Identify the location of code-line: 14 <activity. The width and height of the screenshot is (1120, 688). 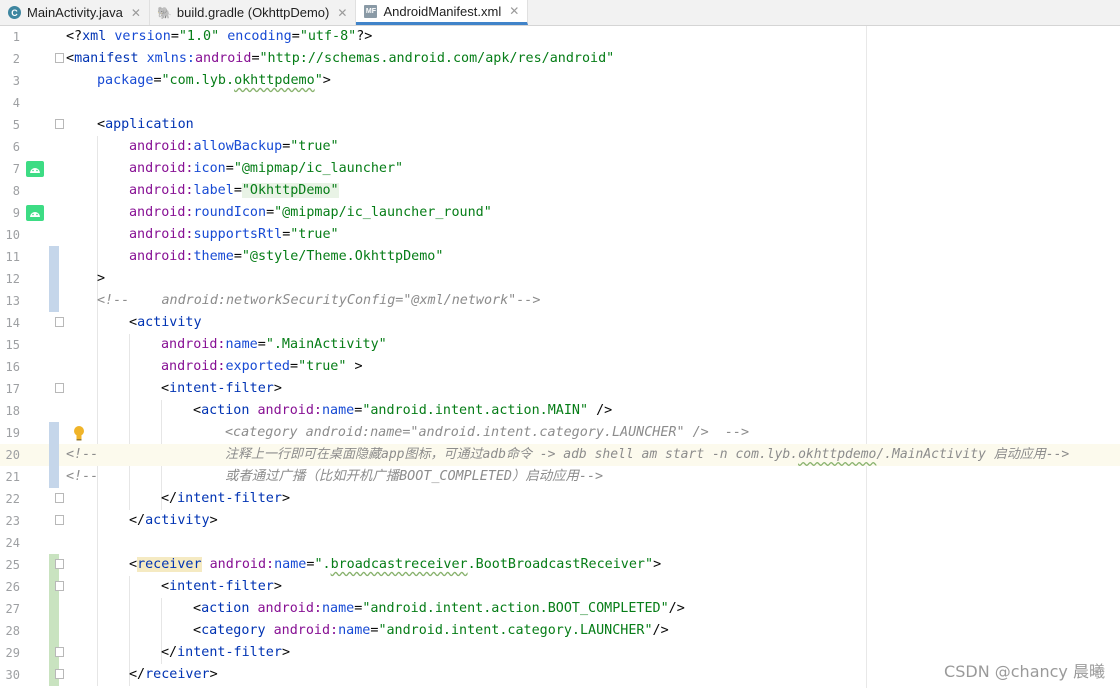
(560, 323).